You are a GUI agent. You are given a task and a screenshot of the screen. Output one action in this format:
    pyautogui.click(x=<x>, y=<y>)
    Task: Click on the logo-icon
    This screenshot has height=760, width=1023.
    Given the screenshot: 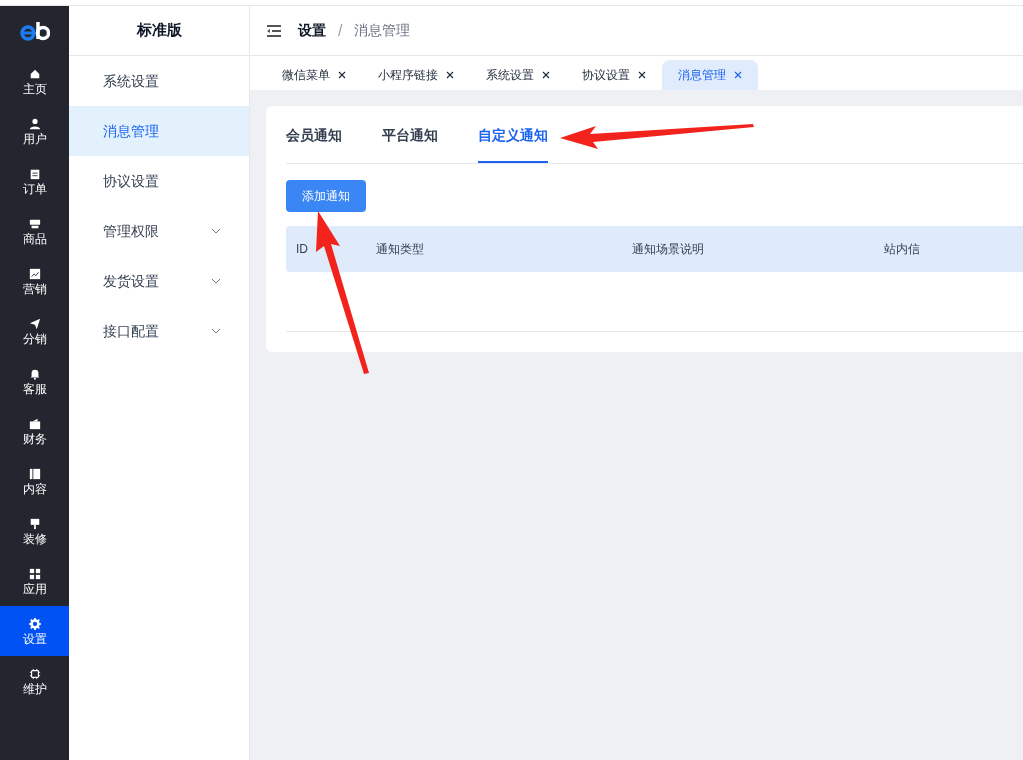 What is the action you would take?
    pyautogui.click(x=34, y=31)
    